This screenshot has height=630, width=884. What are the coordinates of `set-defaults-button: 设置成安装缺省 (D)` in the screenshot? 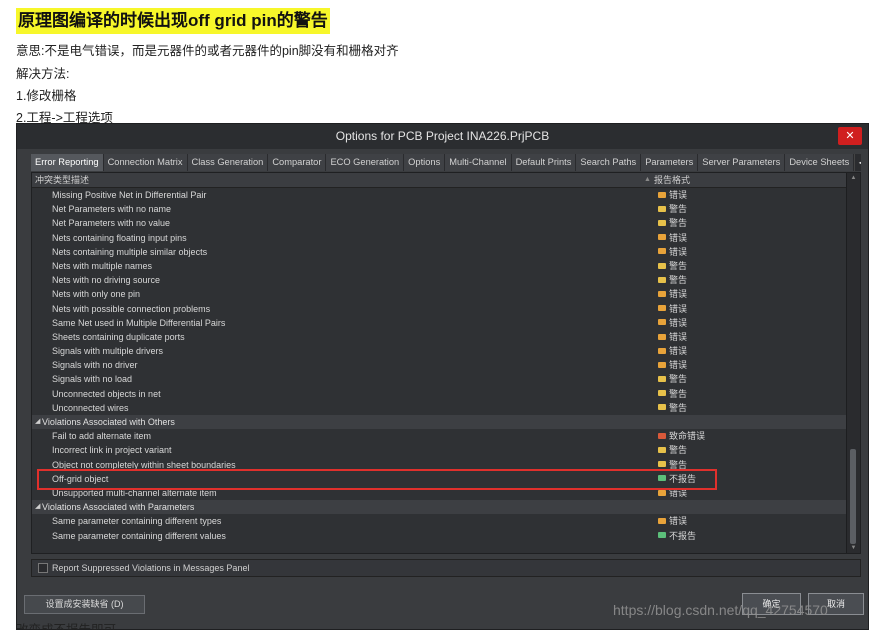 It's located at (84, 604).